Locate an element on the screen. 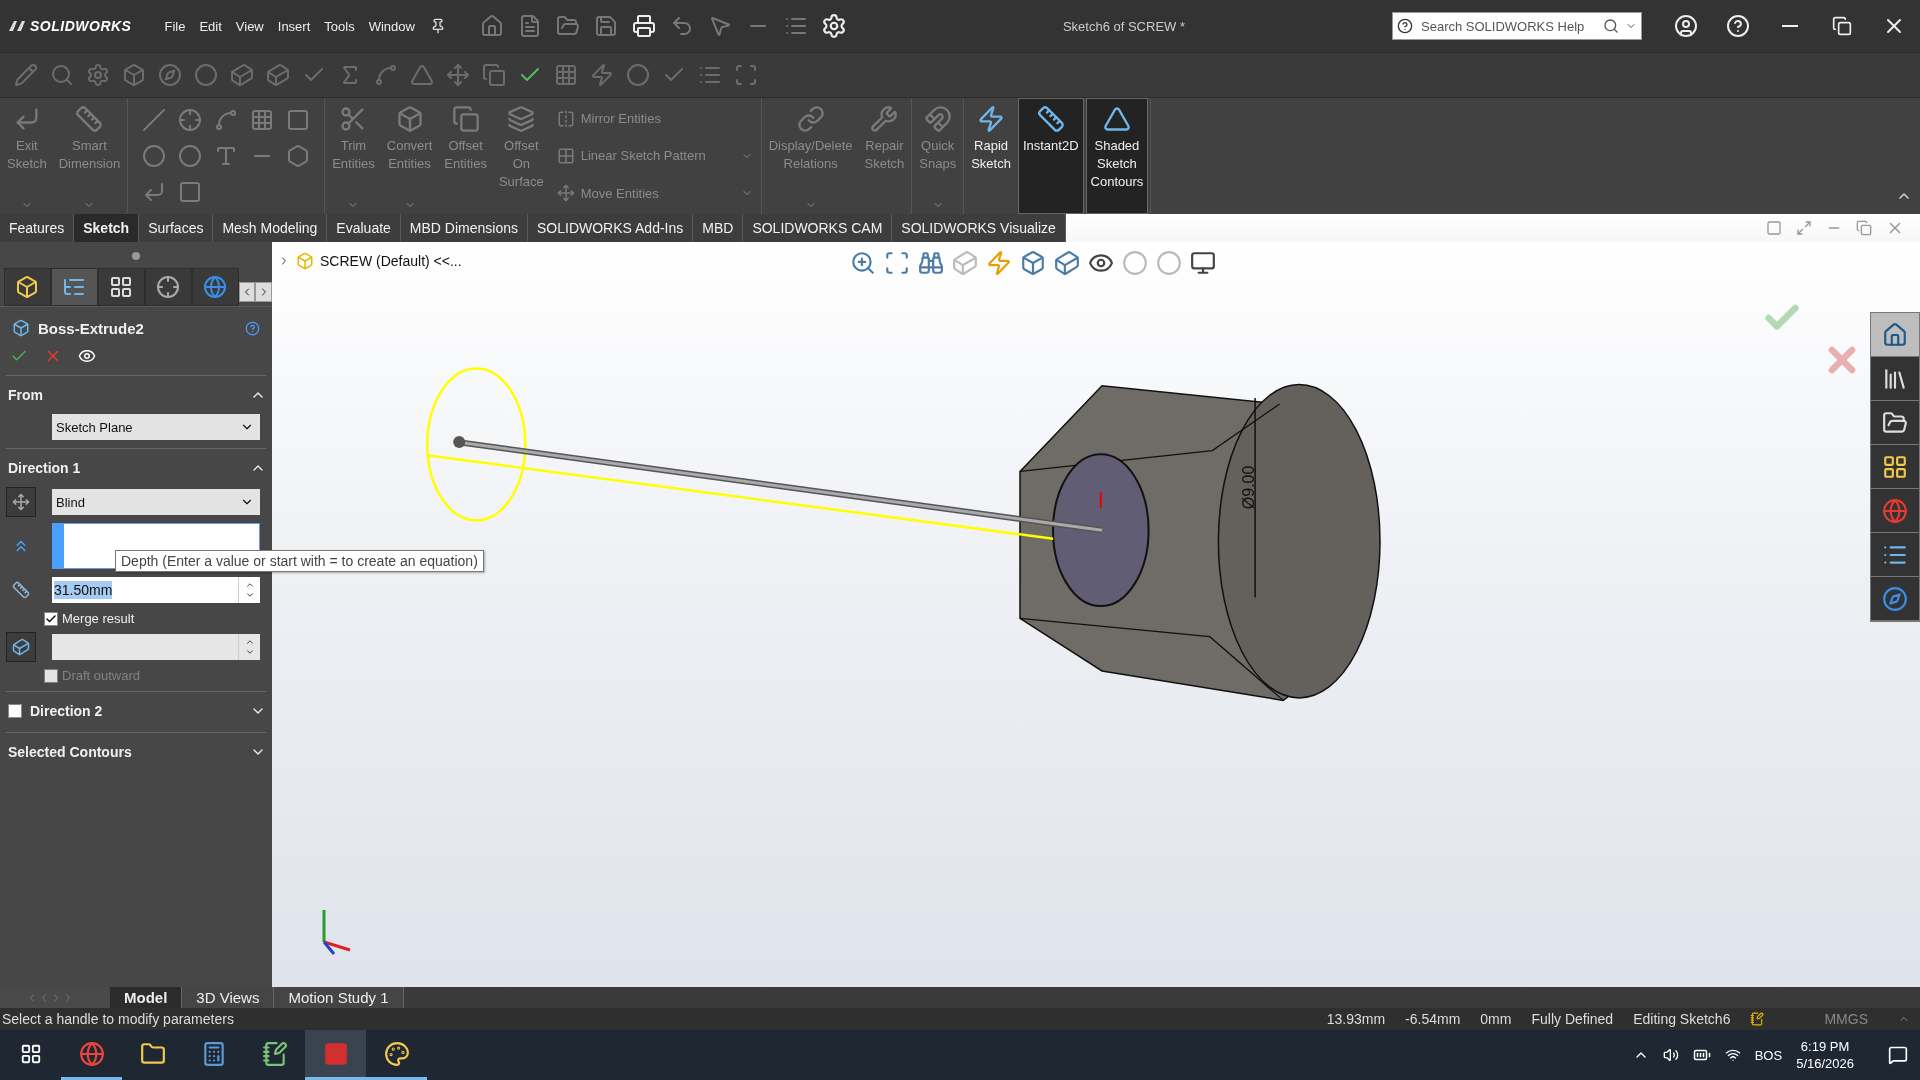 The height and width of the screenshot is (1080, 1920). search-field: Search SOLIDWORKS Help is located at coordinates (1517, 26).